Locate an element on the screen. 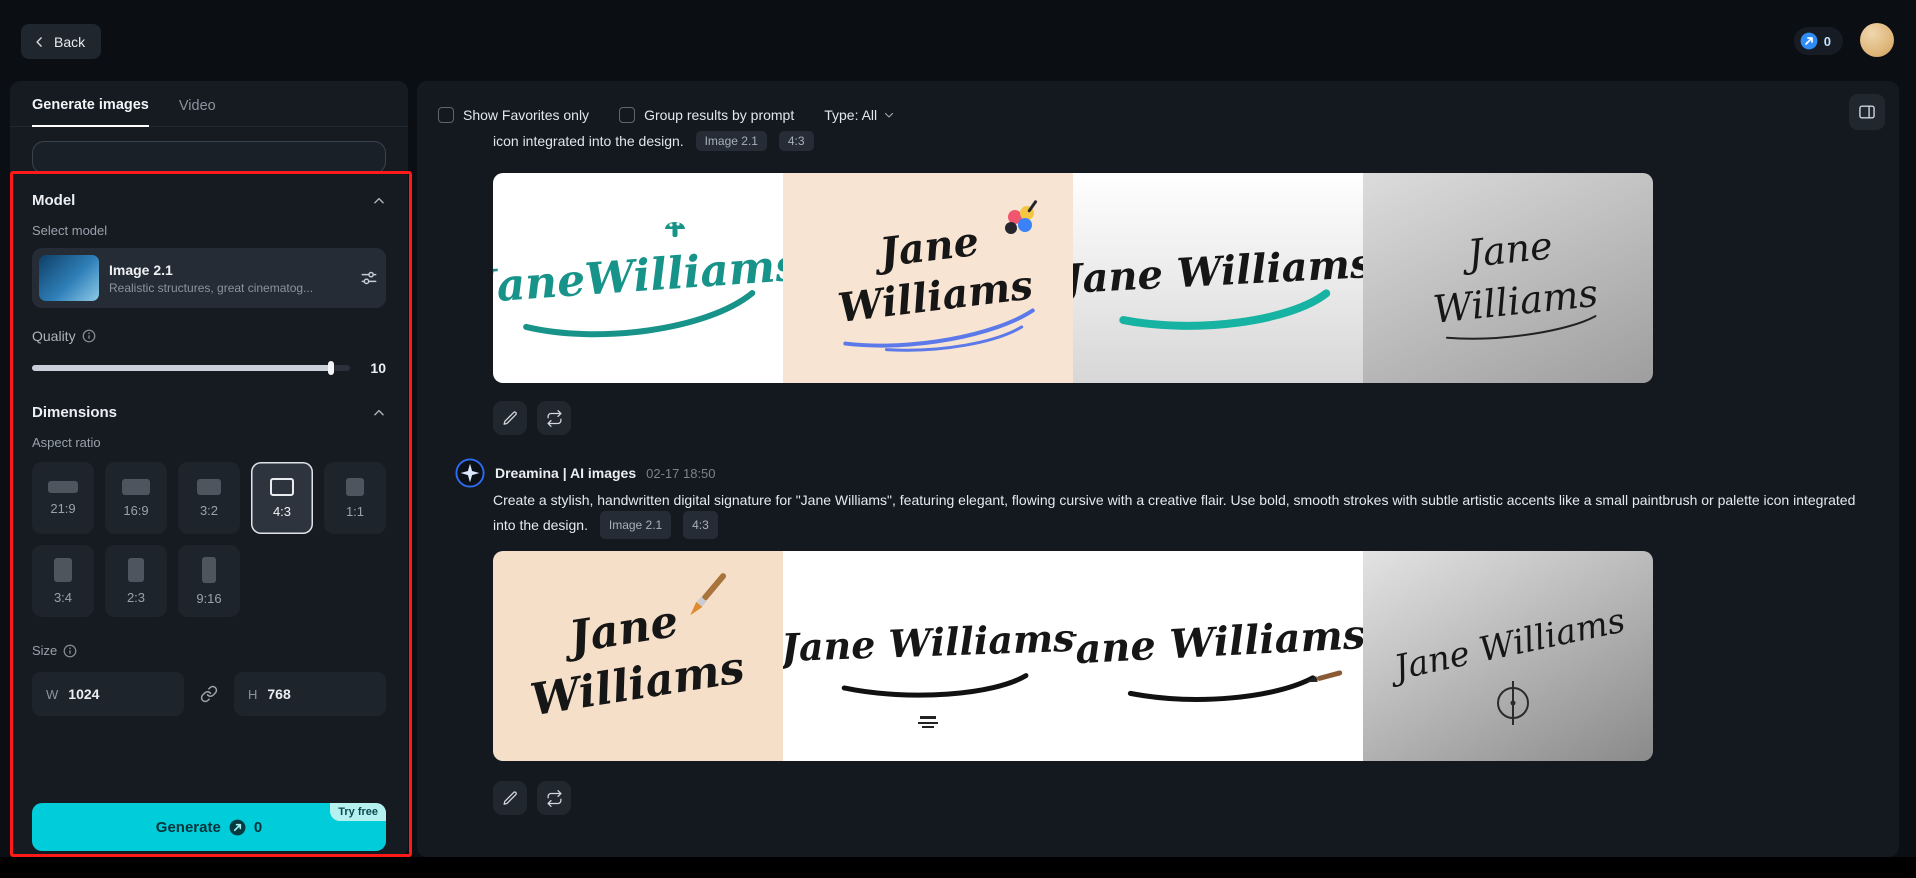 The width and height of the screenshot is (1916, 878). quality-slider-row: 10 is located at coordinates (209, 368).